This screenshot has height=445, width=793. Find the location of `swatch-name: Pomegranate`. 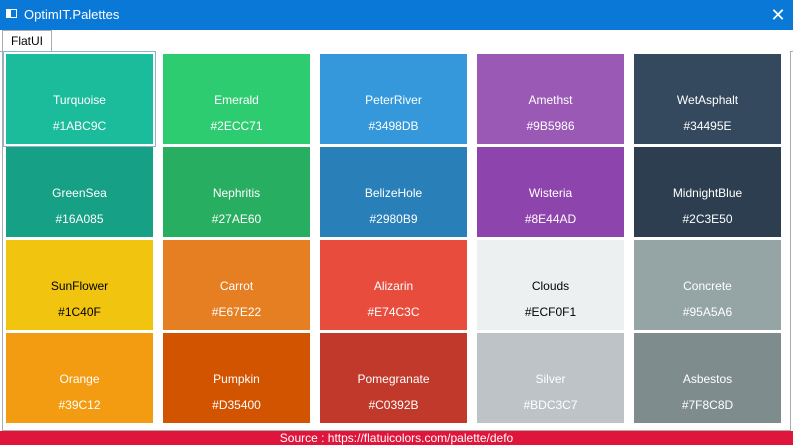

swatch-name: Pomegranate is located at coordinates (393, 379).